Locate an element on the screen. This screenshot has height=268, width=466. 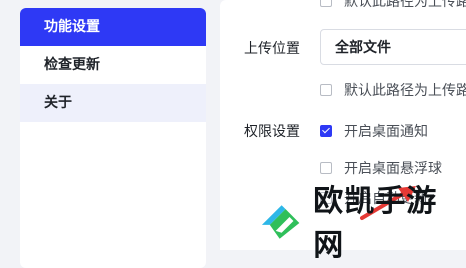
checkbox-box-checked is located at coordinates (326, 131).